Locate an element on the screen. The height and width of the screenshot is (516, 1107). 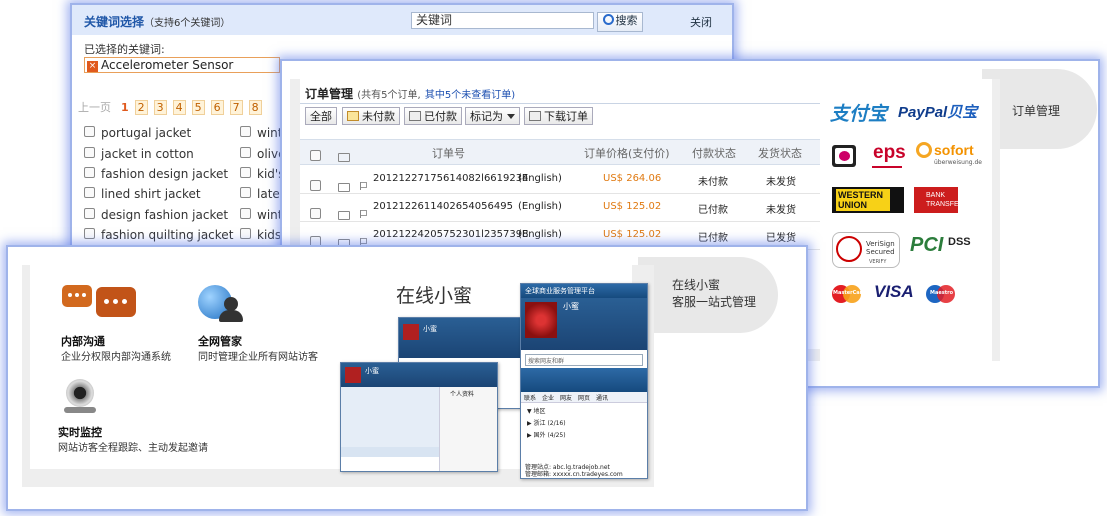
main-tab: 通讯 is located at coordinates (602, 397).